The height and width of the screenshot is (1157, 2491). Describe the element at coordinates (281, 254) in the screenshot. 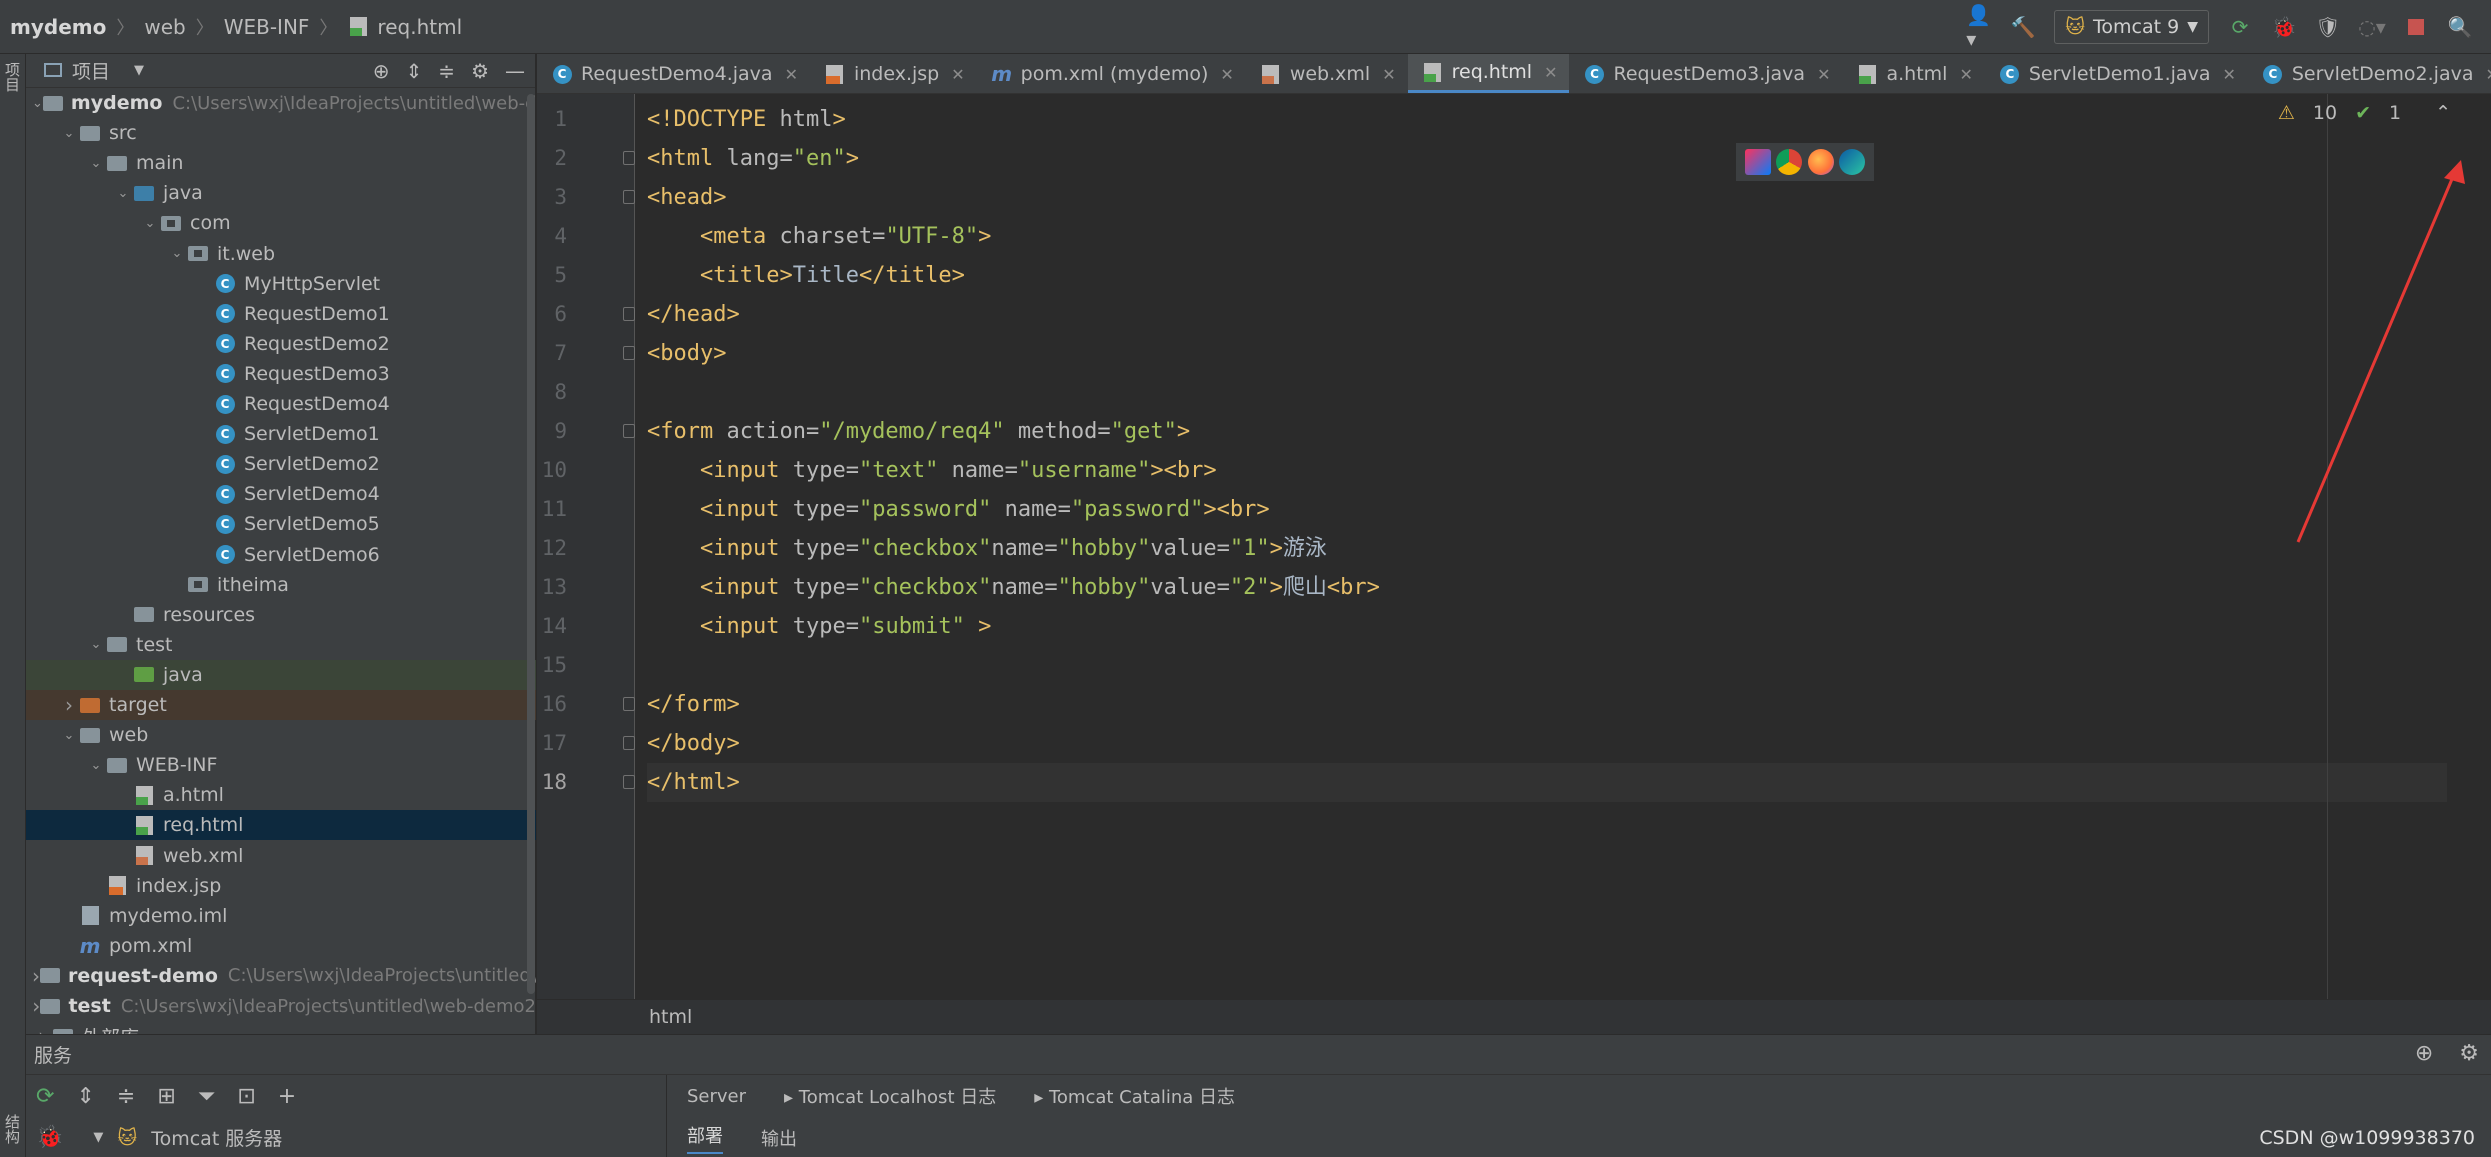

I see `tree-item: ⌄ it.web` at that location.